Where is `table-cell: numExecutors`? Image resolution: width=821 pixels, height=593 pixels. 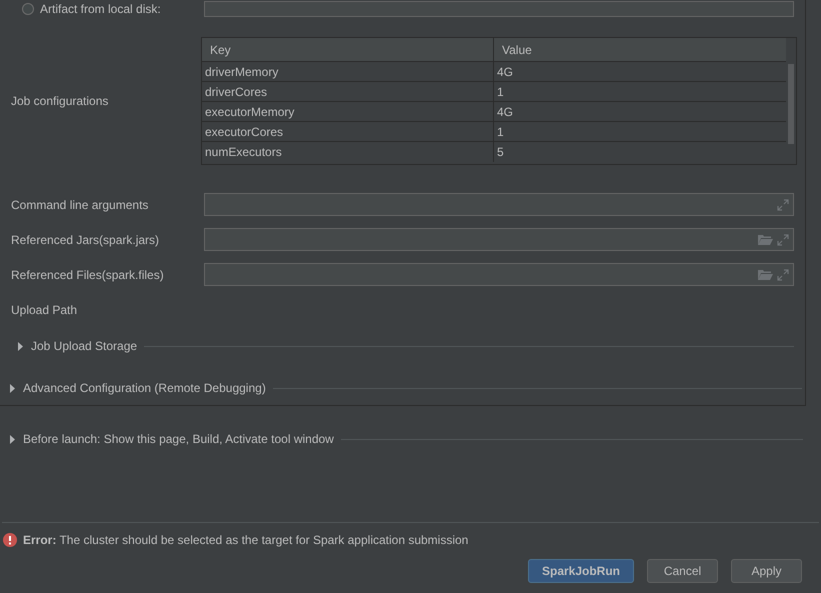
table-cell: numExecutors is located at coordinates (348, 152).